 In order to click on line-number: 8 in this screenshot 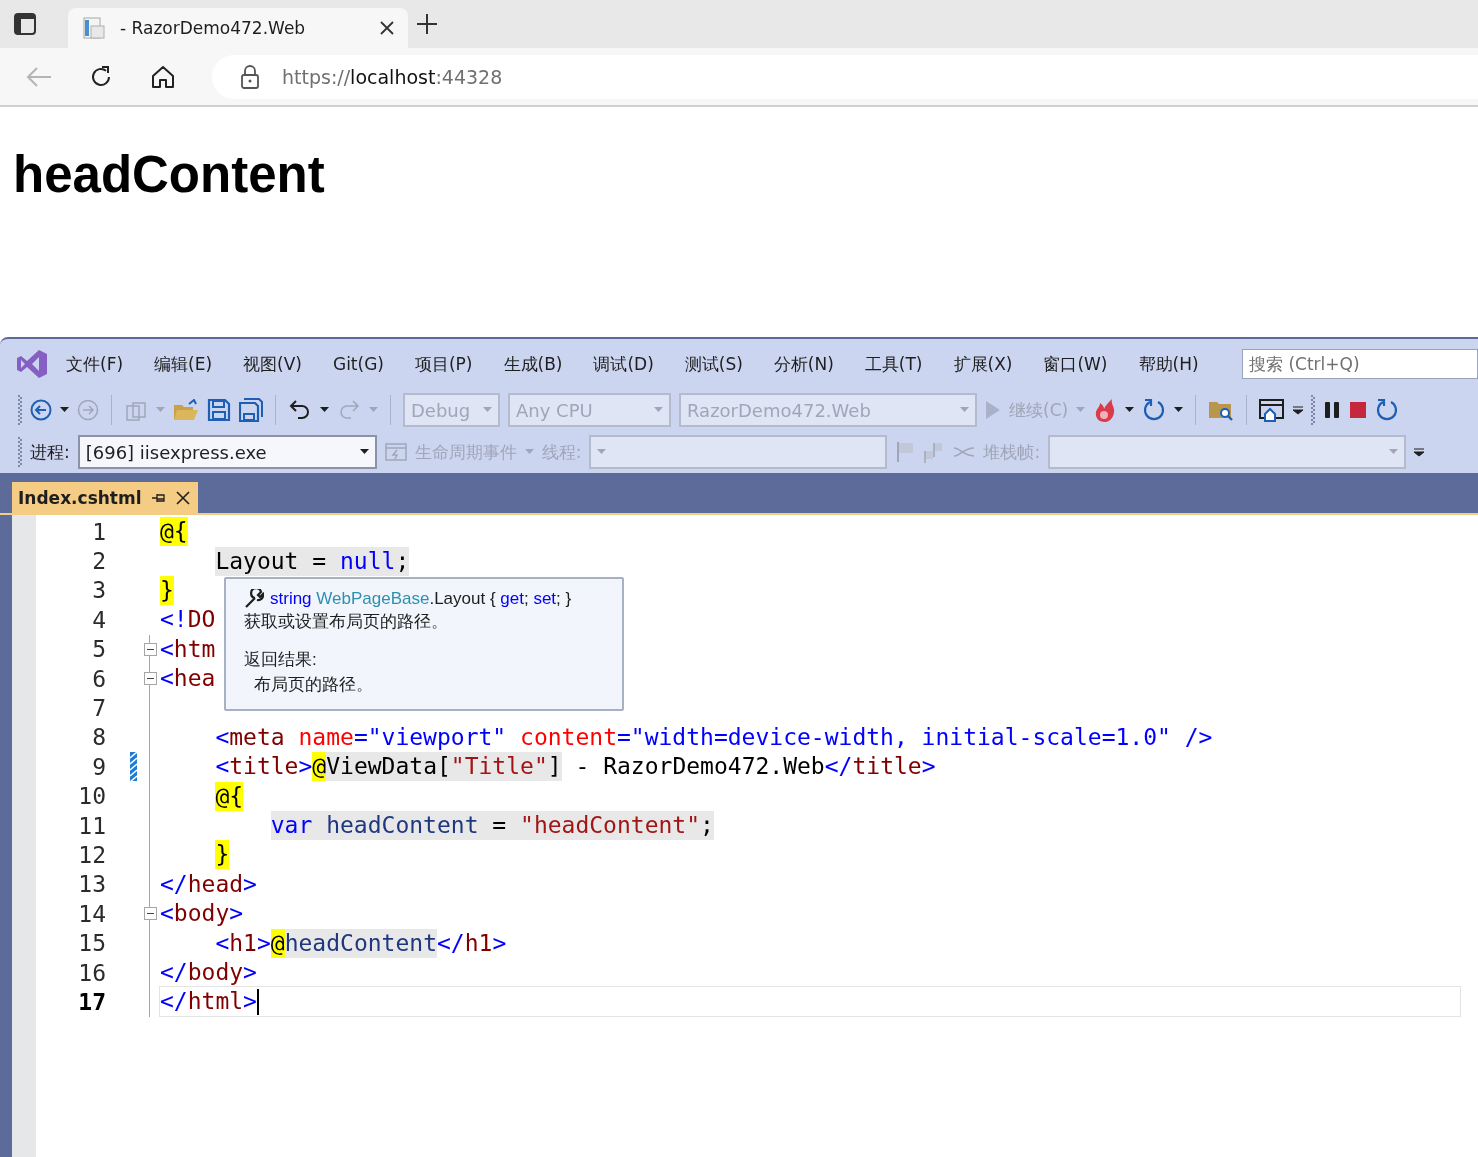, I will do `click(98, 737)`.